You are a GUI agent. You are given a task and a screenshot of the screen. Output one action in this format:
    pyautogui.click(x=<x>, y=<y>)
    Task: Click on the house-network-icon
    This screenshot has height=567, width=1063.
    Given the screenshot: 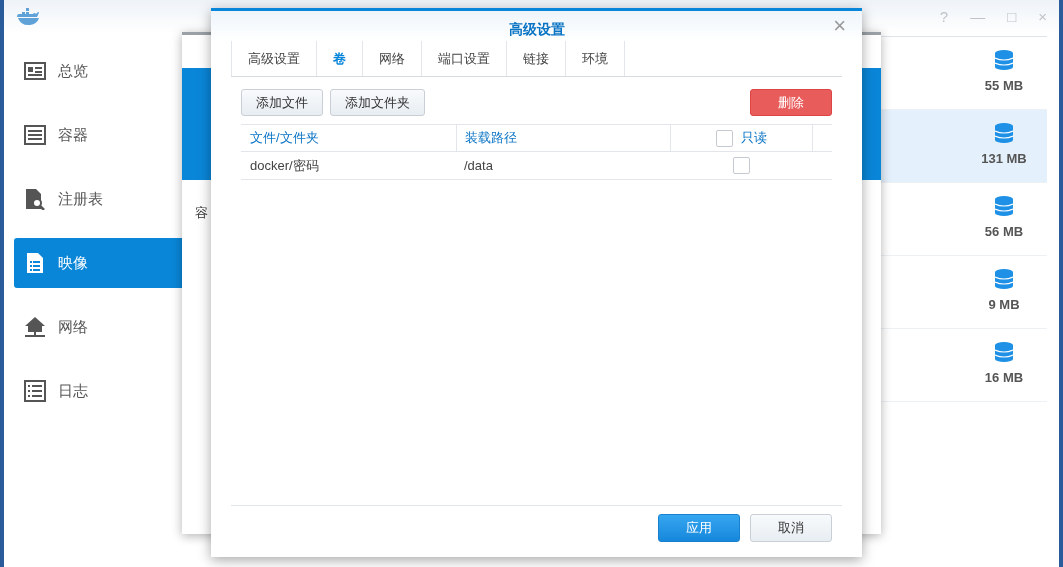 What is the action you would take?
    pyautogui.click(x=35, y=327)
    